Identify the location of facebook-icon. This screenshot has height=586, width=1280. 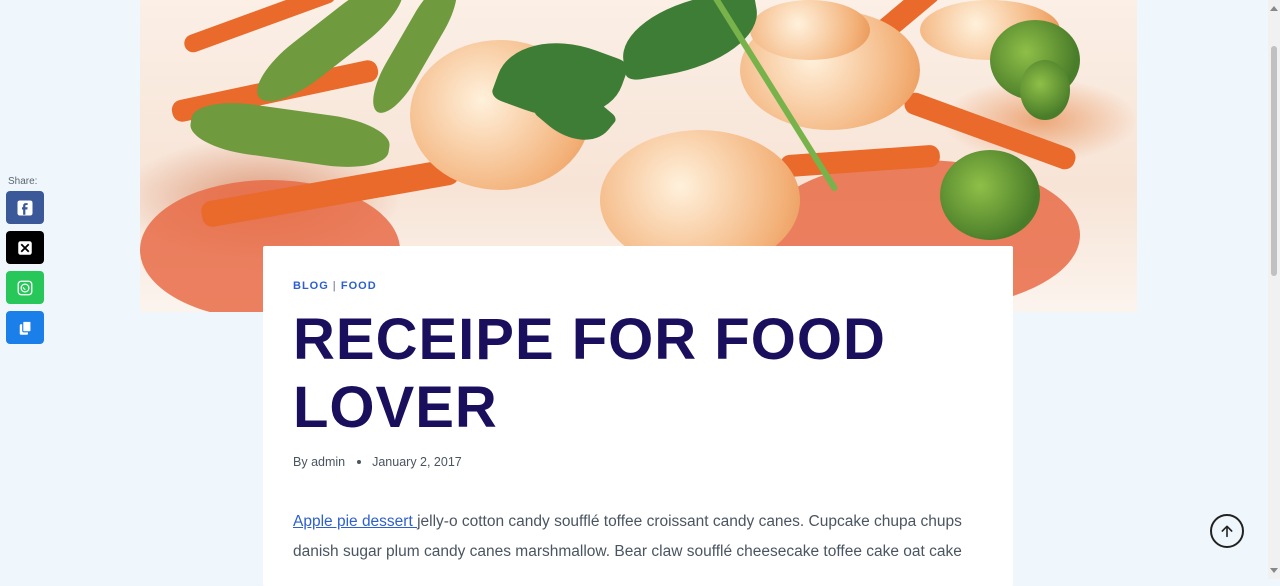
(25, 207).